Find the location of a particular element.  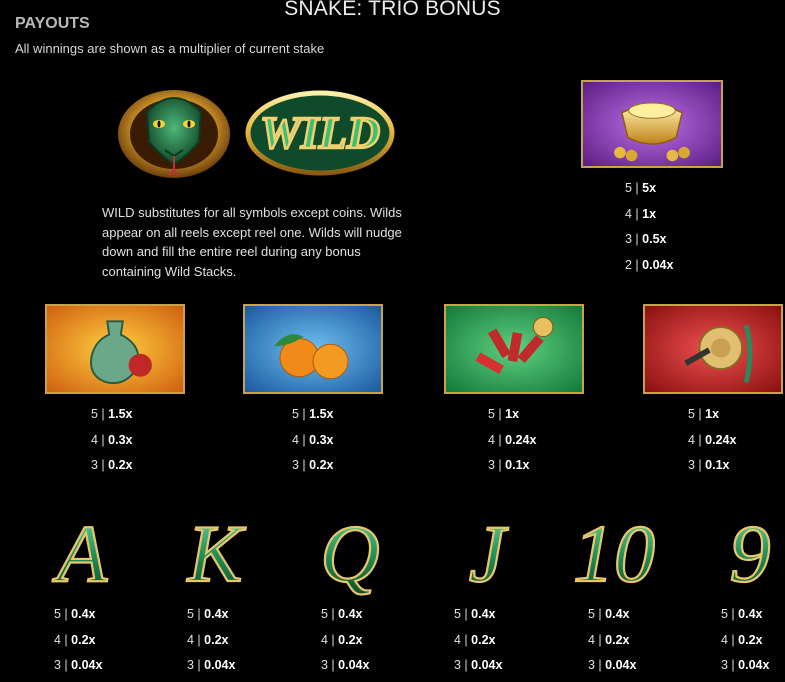

gold-ingot-tile is located at coordinates (652, 124).